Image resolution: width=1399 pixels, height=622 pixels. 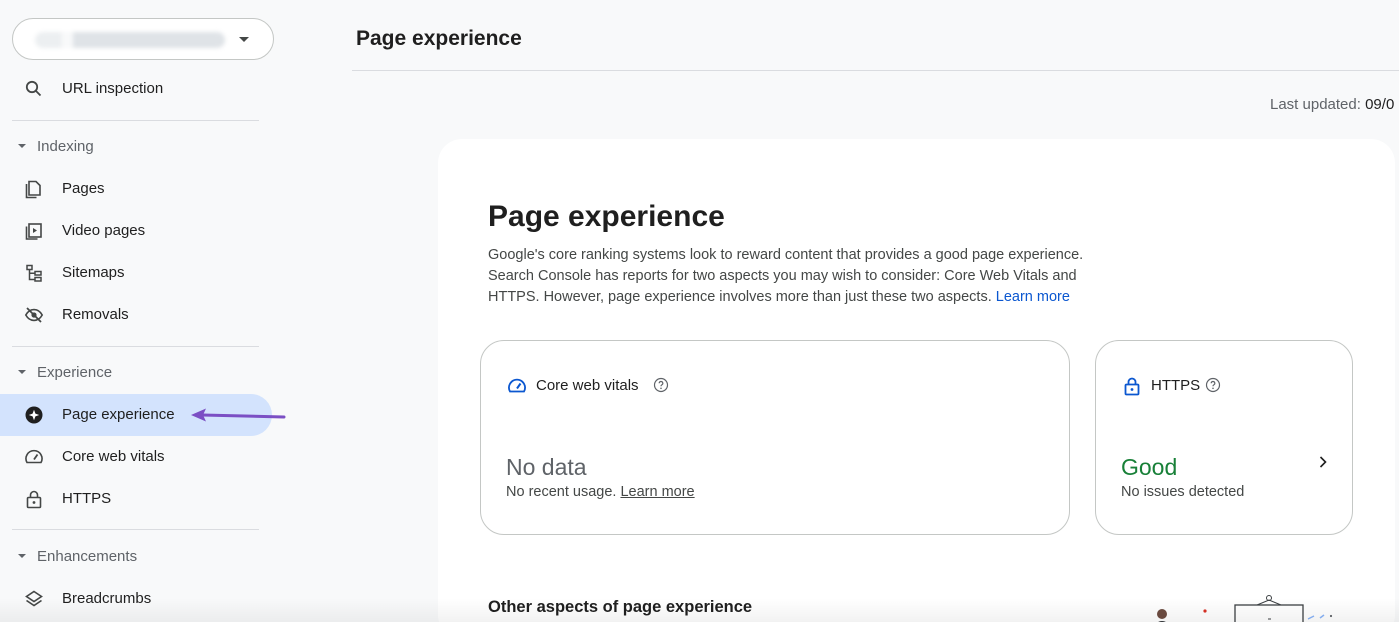 I want to click on other-aspects-heading: Other aspects of page experience, so click(x=620, y=607).